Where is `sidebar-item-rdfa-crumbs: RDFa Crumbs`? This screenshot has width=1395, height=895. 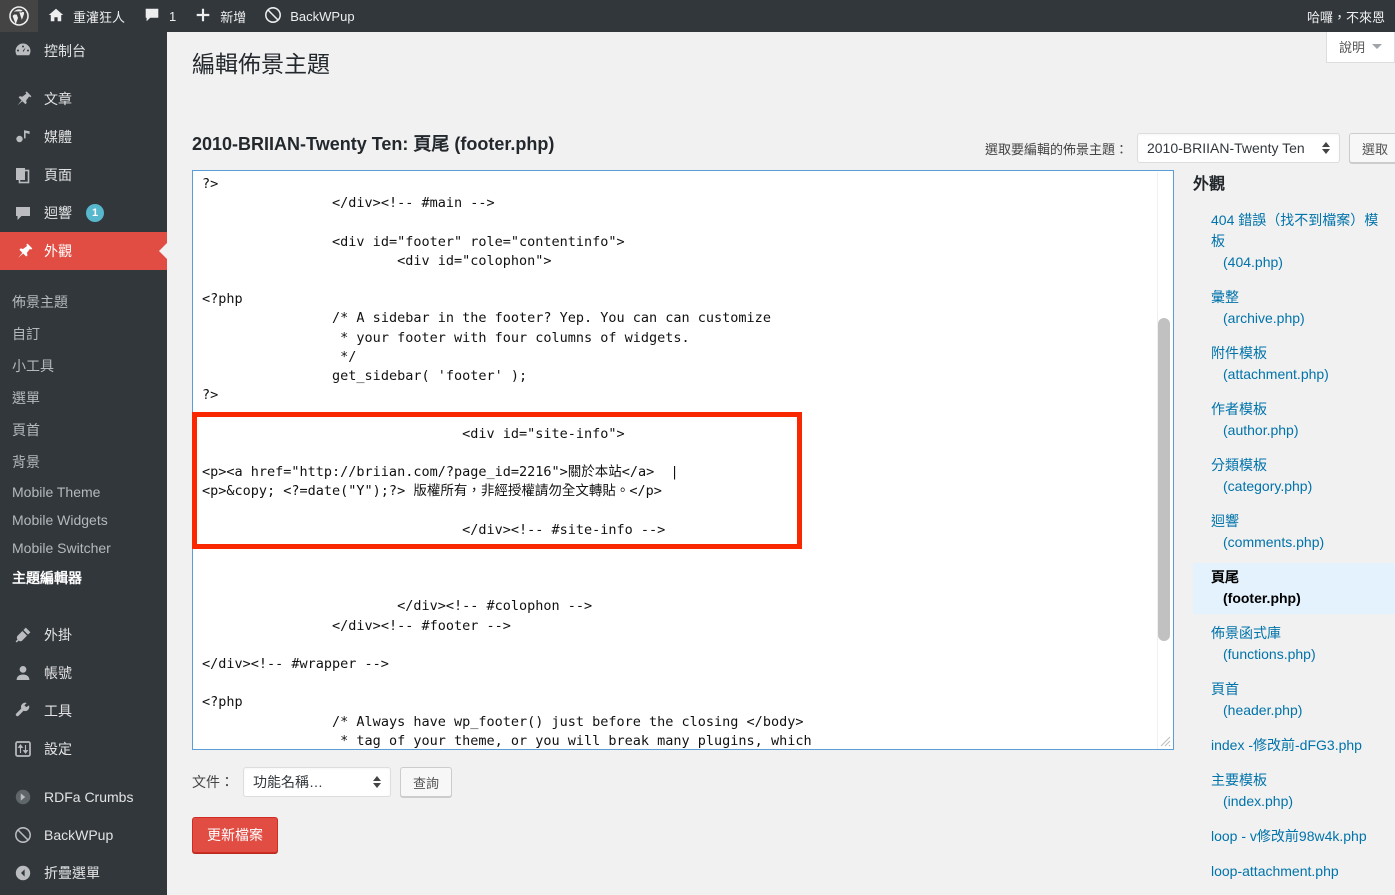
sidebar-item-rdfa-crumbs: RDFa Crumbs is located at coordinates (83, 797).